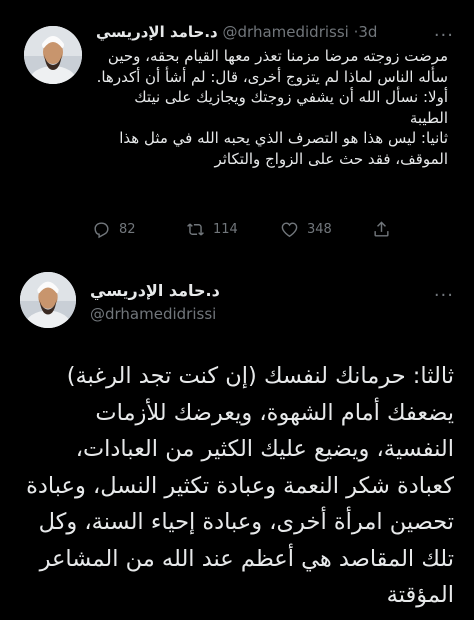 Image resolution: width=474 pixels, height=620 pixels. What do you see at coordinates (225, 229) in the screenshot?
I see `retweet-count: 114` at bounding box center [225, 229].